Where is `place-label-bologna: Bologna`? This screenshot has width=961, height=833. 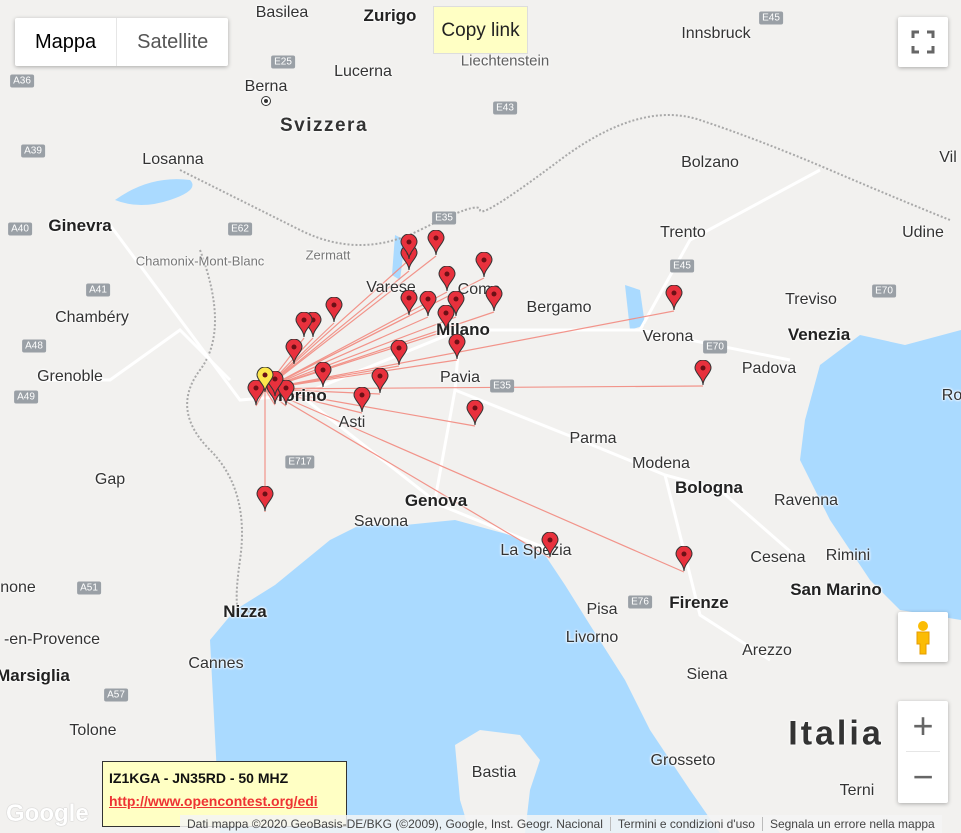 place-label-bologna: Bologna is located at coordinates (709, 487).